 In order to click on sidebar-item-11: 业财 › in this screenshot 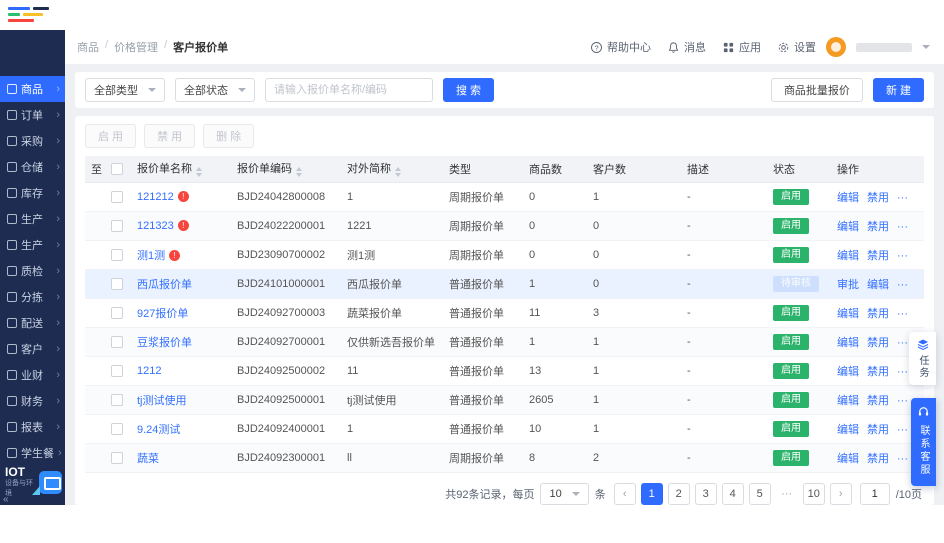, I will do `click(32, 375)`.